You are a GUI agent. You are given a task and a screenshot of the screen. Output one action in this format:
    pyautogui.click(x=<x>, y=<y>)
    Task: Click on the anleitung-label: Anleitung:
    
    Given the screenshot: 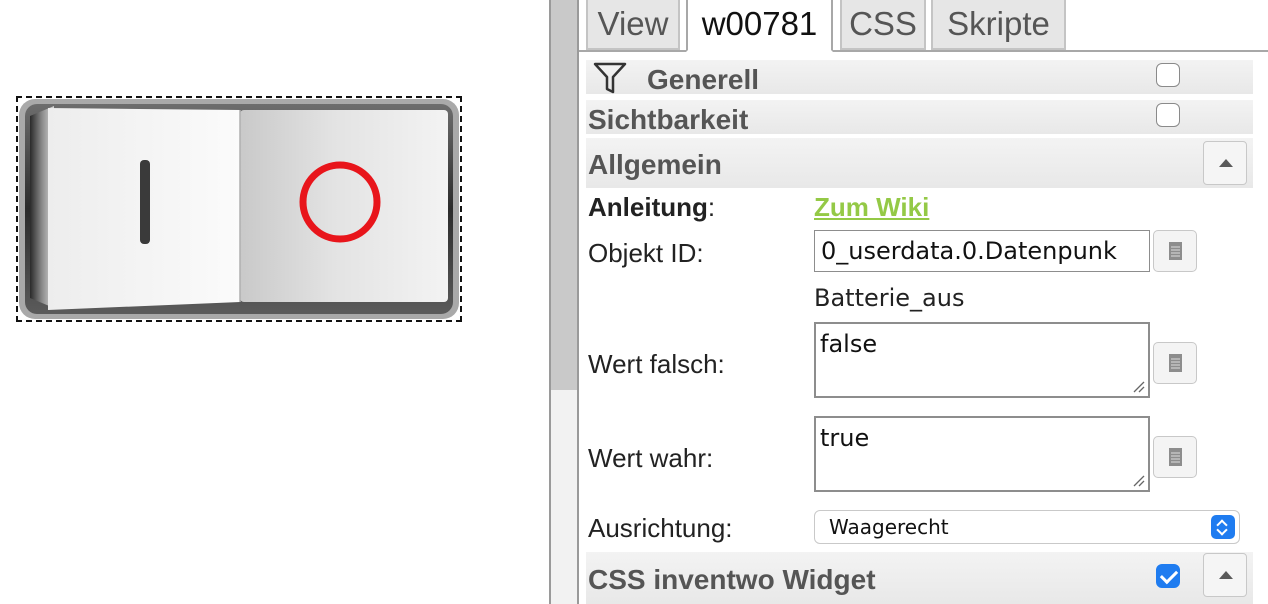 What is the action you would take?
    pyautogui.click(x=652, y=207)
    